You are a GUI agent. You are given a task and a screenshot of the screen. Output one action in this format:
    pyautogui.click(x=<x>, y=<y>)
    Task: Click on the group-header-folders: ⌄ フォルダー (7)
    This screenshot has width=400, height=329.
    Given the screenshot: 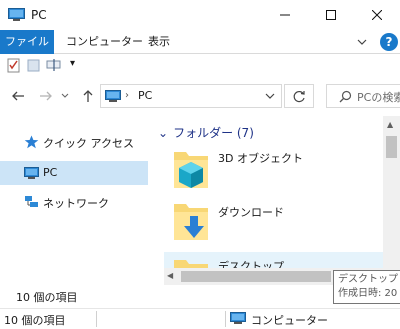 What is the action you would take?
    pyautogui.click(x=206, y=132)
    